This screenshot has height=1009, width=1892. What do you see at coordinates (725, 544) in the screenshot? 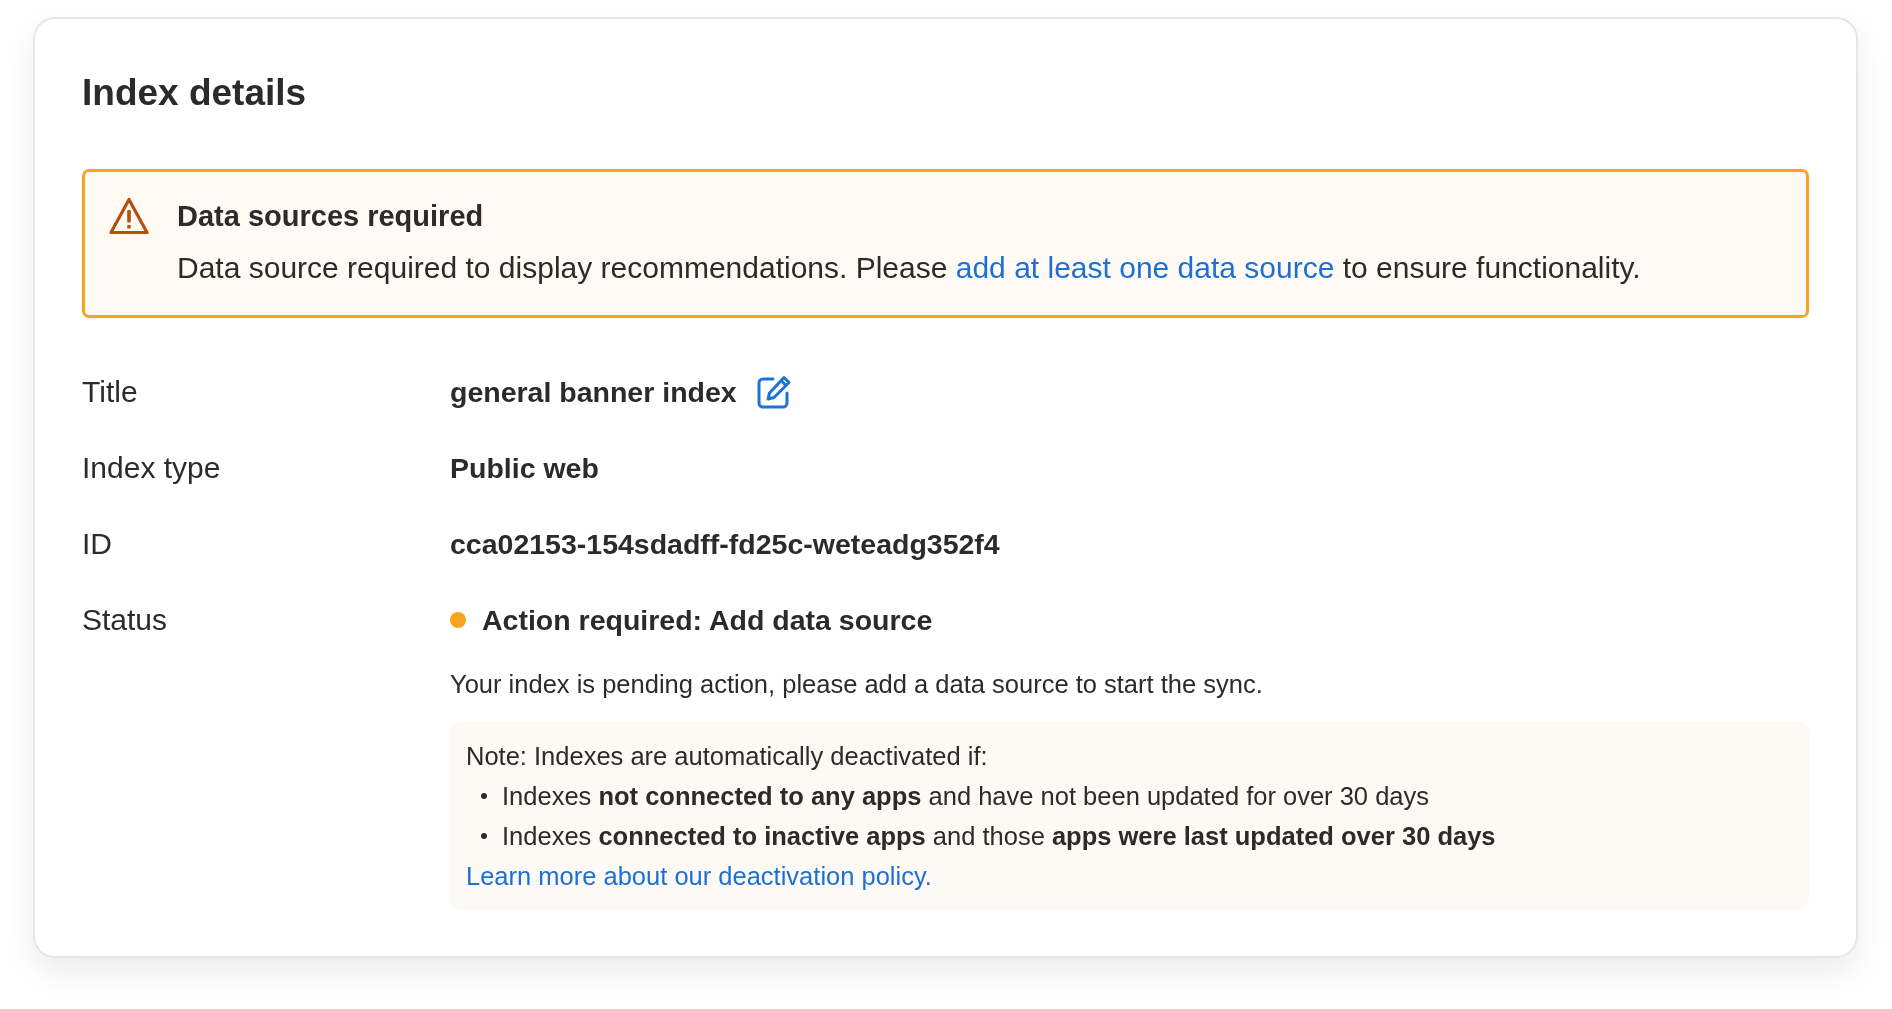
I see `field-value: cca02153-154sdadff-fd25c-weteadg352f4` at bounding box center [725, 544].